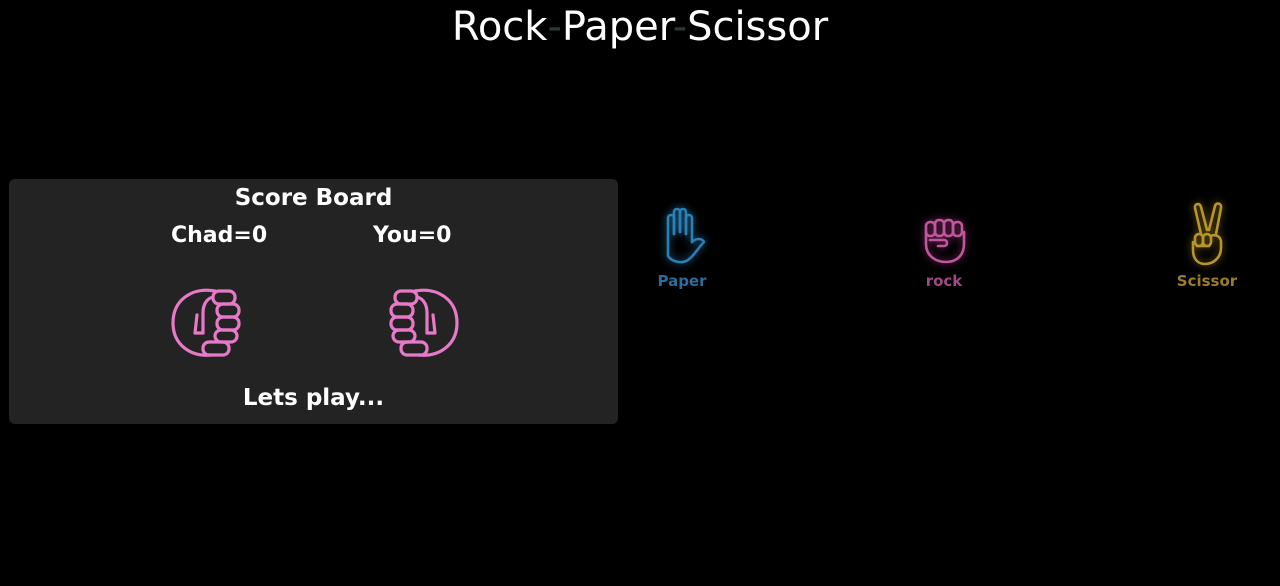 Image resolution: width=1280 pixels, height=586 pixels. I want to click on hand-paper-icon, so click(686, 235).